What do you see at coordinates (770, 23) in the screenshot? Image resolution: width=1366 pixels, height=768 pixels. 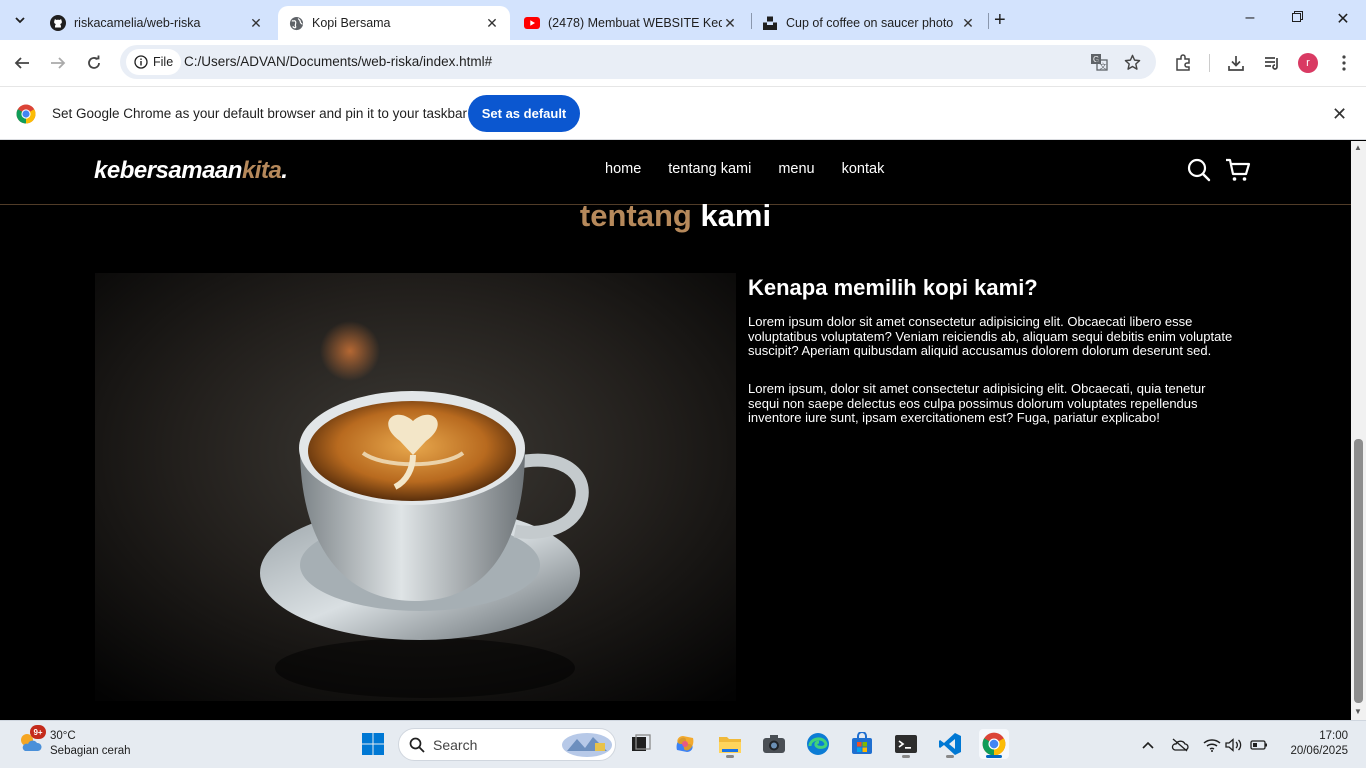 I see `unsplash-icon` at bounding box center [770, 23].